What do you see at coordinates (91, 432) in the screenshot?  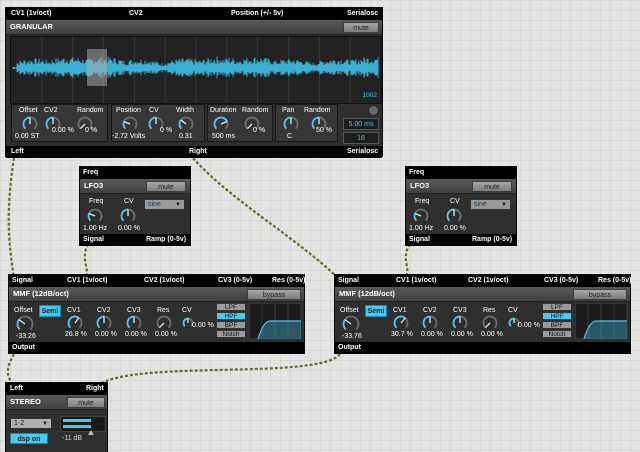 I see `volume-slider-handle` at bounding box center [91, 432].